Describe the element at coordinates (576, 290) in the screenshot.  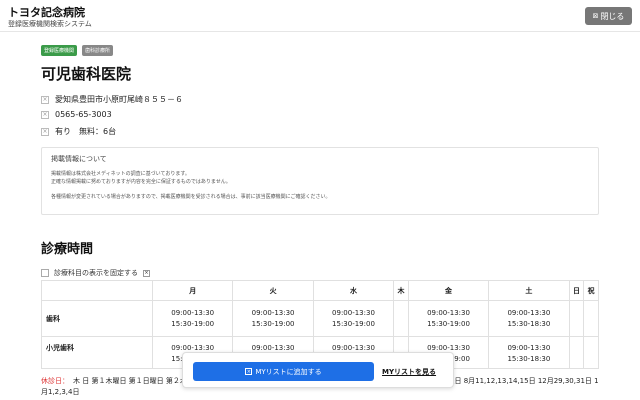
I see `day-header: 日` at that location.